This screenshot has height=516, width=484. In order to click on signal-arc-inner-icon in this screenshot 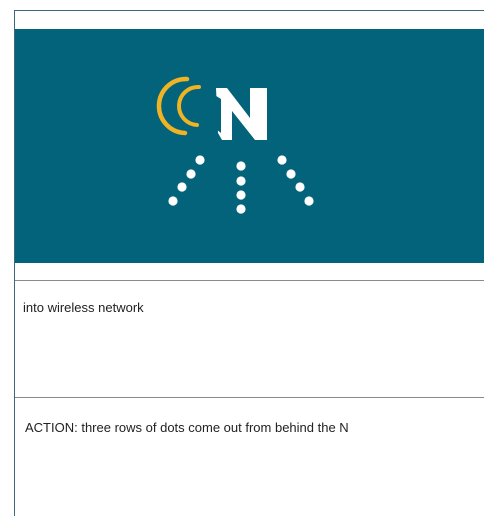, I will do `click(188, 105)`.